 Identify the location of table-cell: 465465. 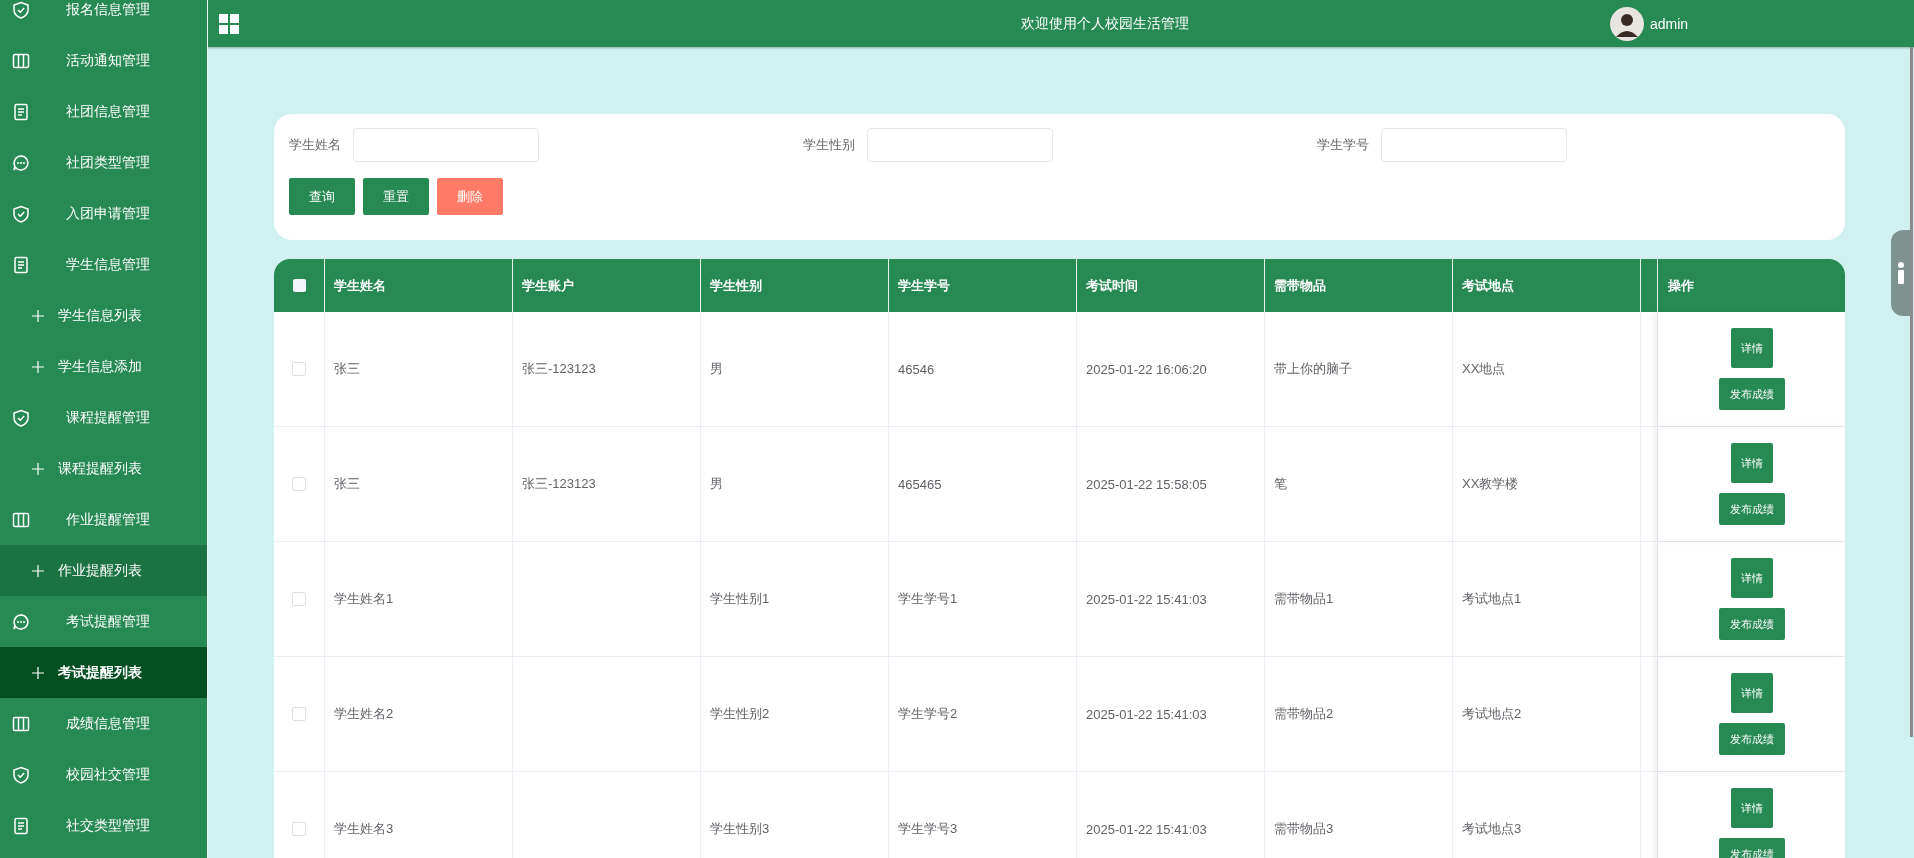
(920, 484).